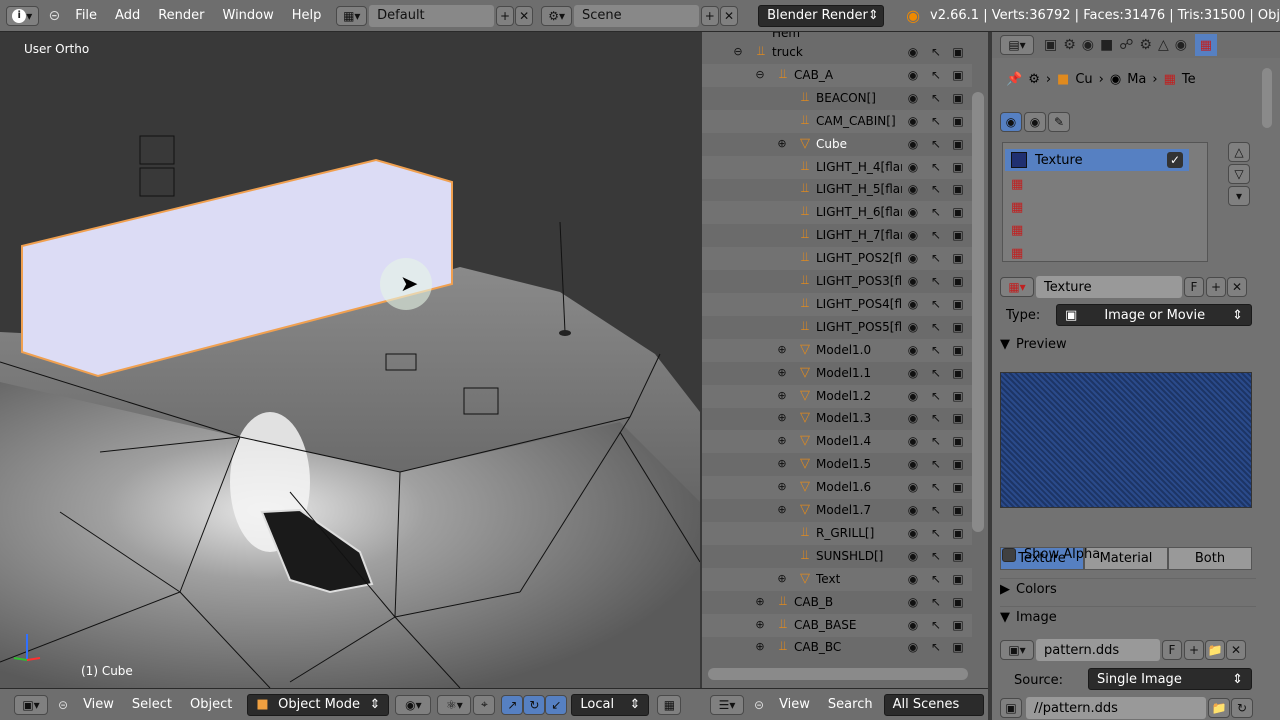 The width and height of the screenshot is (1280, 720). I want to click on outliner-row: ⊕ ⫫ CAB_BASE ◉ ↖ ▣, so click(837, 625).